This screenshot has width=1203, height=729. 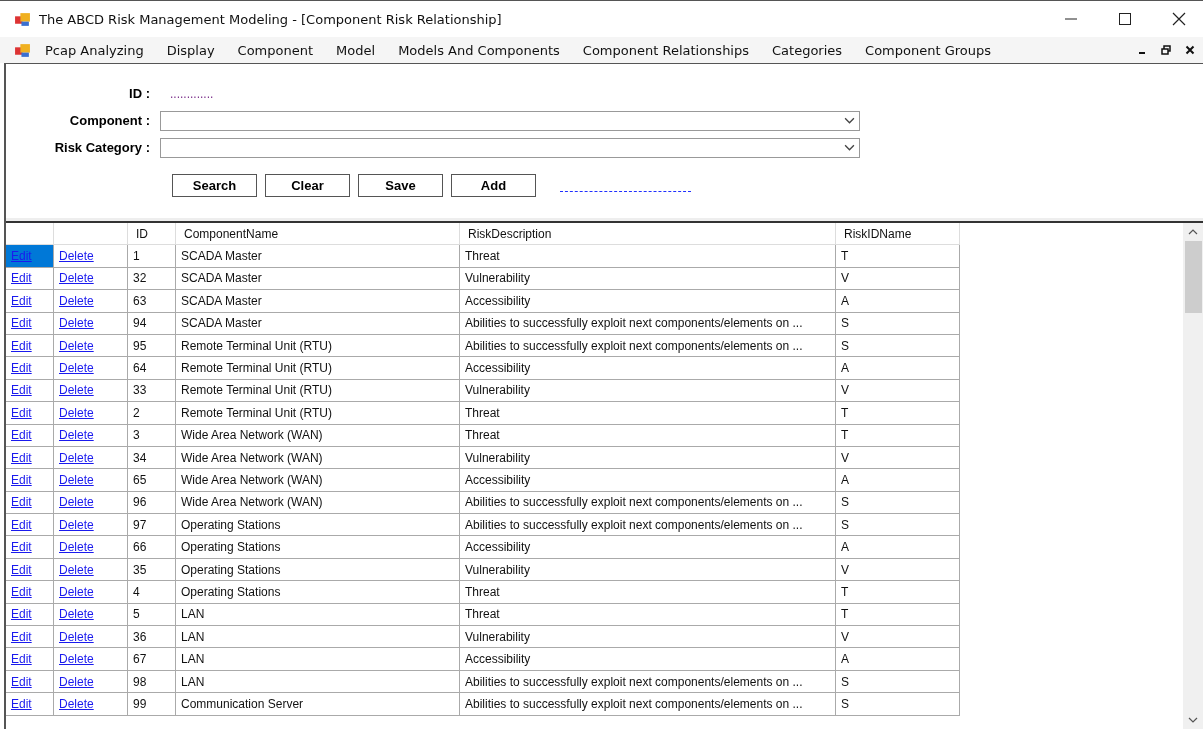 What do you see at coordinates (152, 234) in the screenshot?
I see `column-header: ID` at bounding box center [152, 234].